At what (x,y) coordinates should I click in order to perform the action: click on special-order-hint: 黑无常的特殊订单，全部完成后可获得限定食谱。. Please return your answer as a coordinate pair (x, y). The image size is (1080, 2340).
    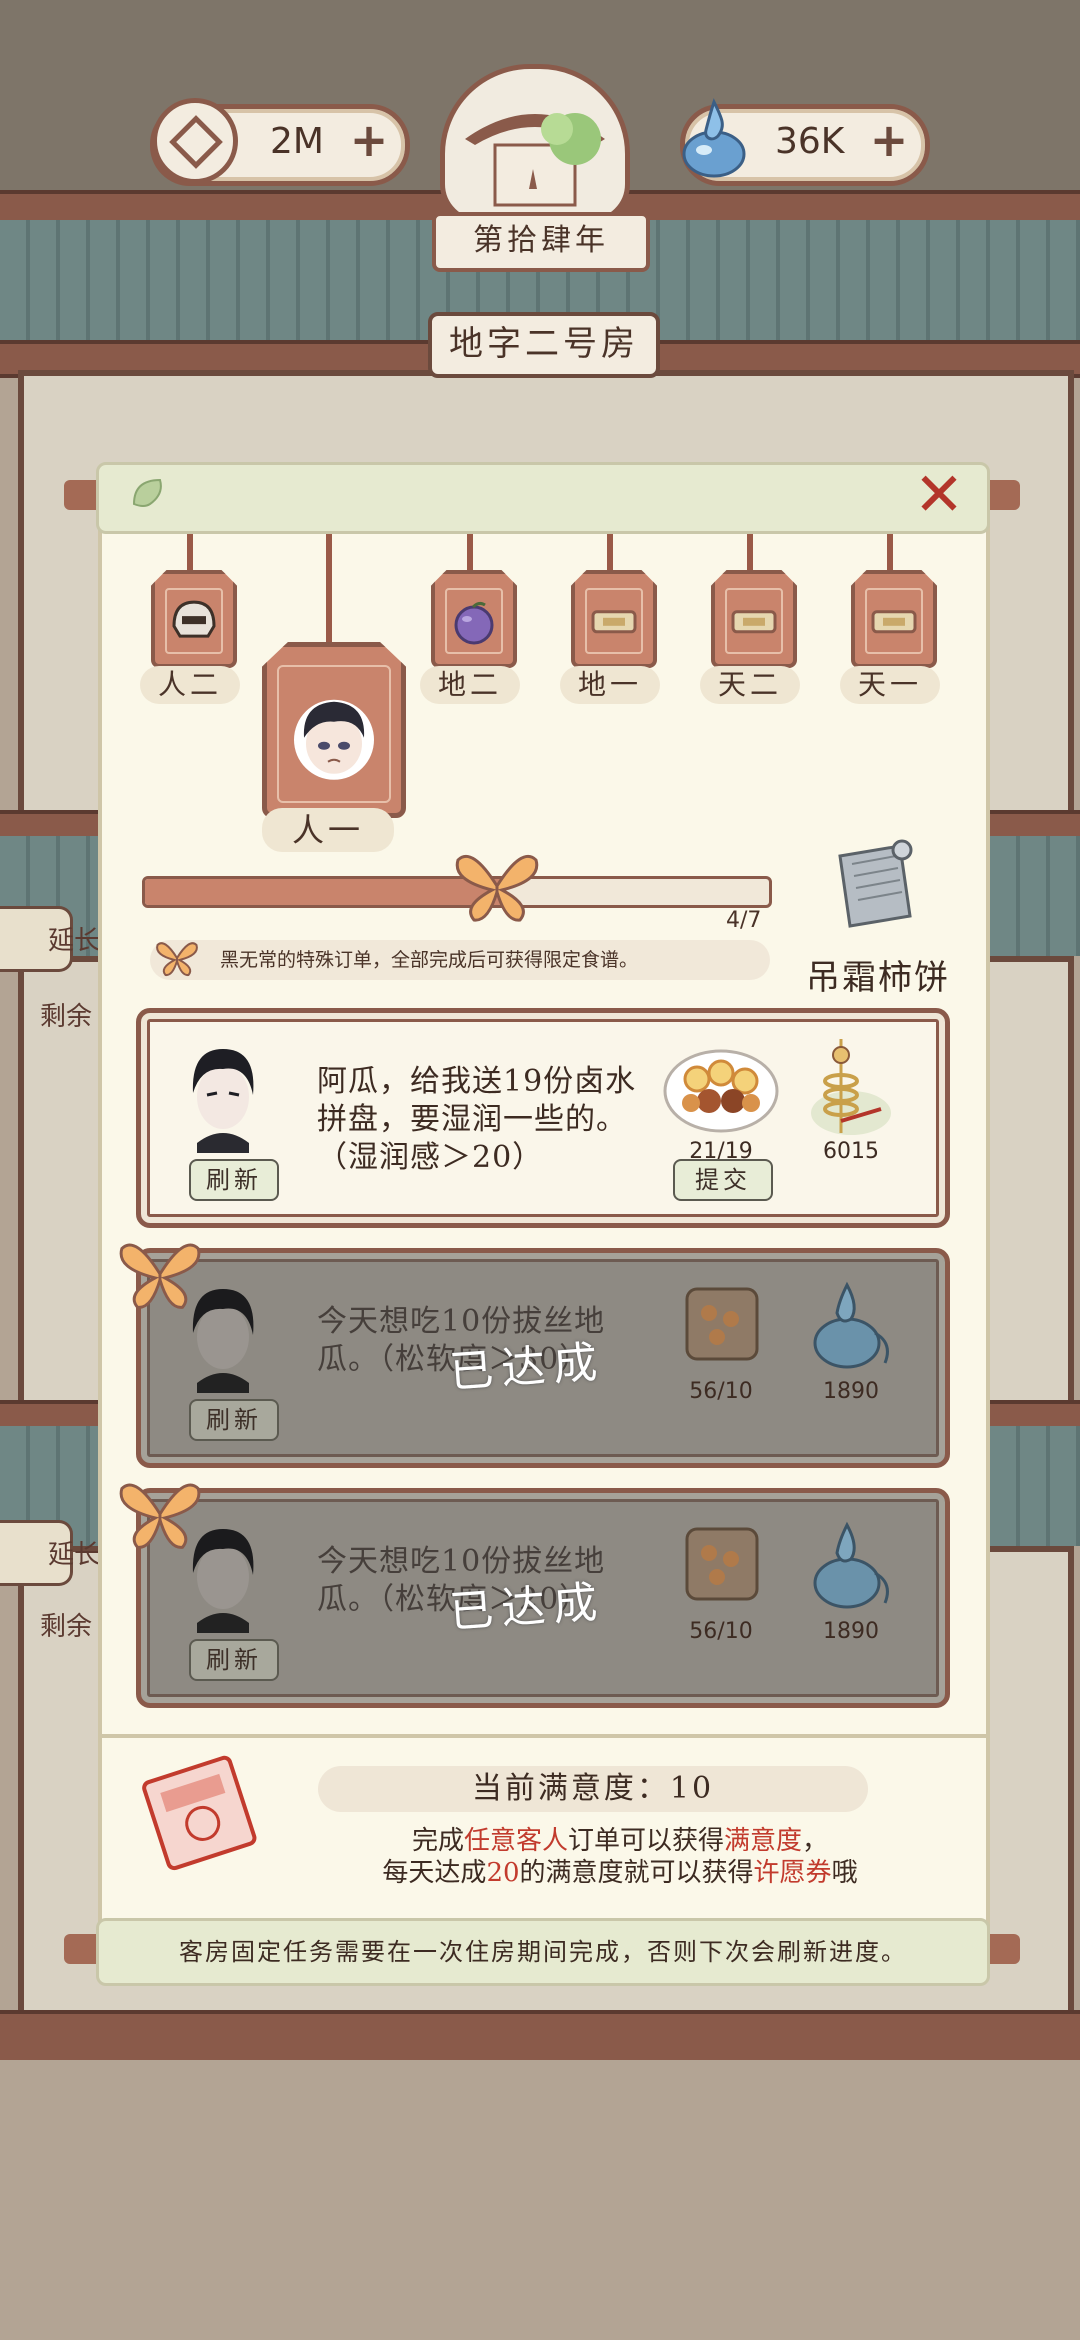
    Looking at the image, I should click on (460, 960).